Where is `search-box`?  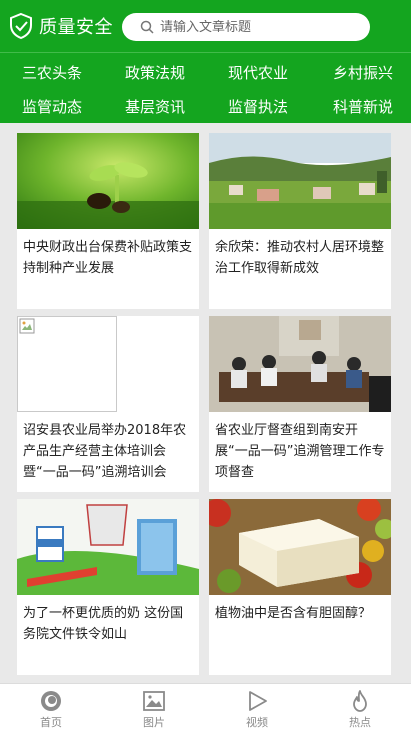
search-box is located at coordinates (246, 27).